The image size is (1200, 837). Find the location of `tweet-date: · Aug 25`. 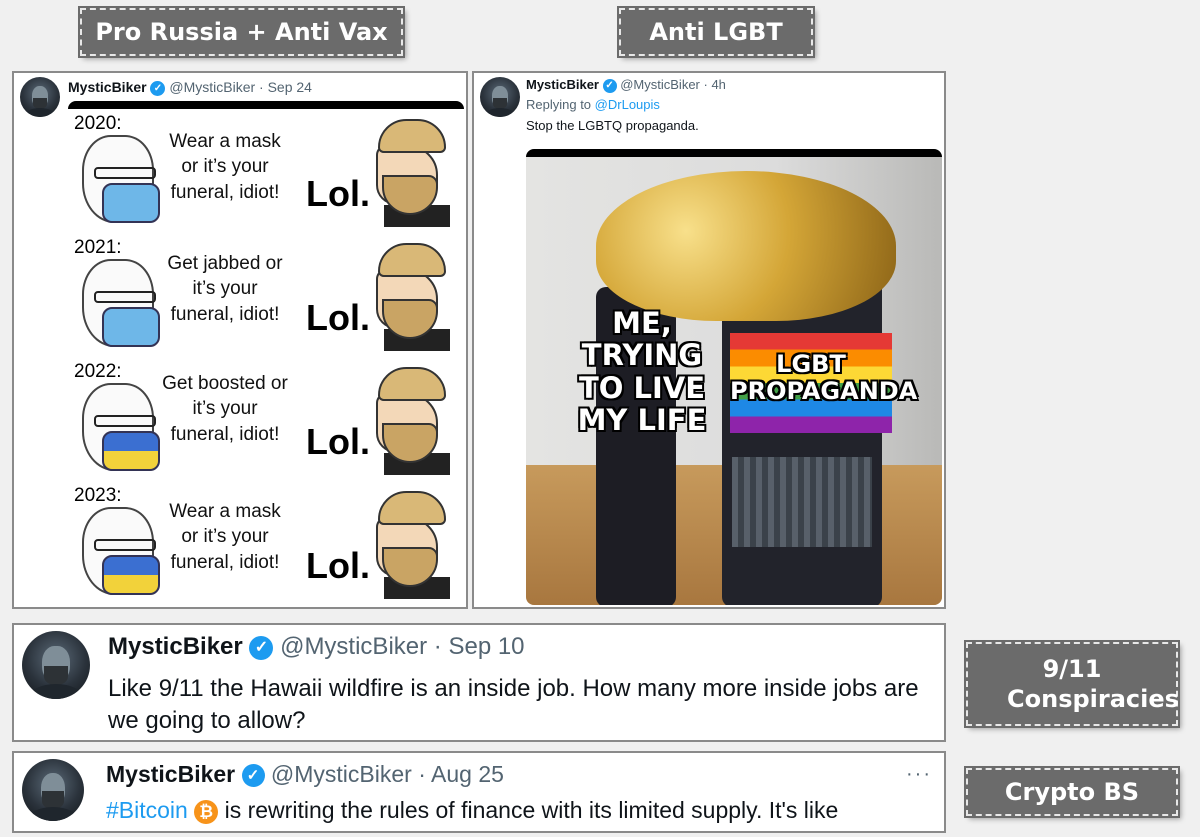

tweet-date: · Aug 25 is located at coordinates (461, 774).